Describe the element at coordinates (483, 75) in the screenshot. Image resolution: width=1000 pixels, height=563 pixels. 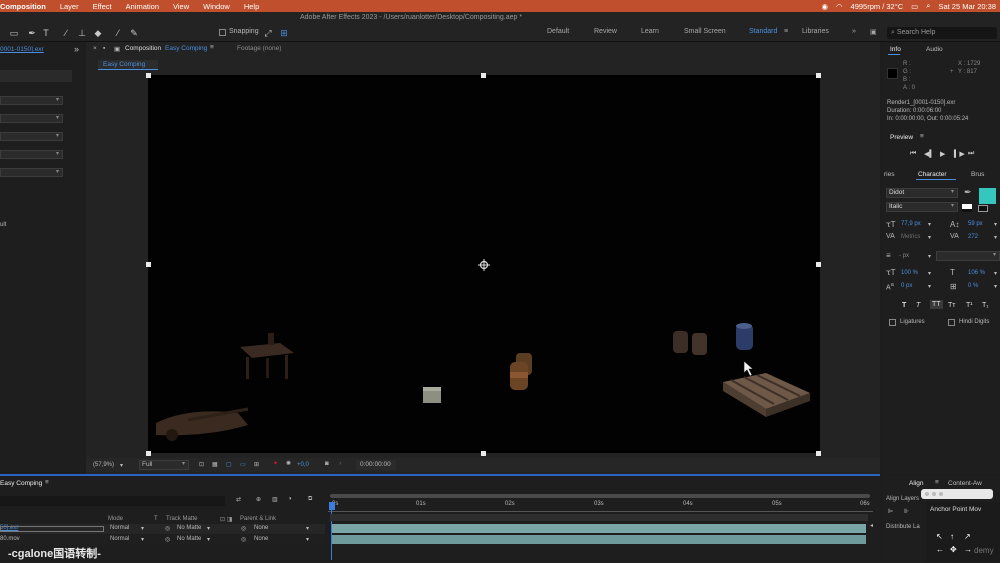
I see `transform-handle-tc` at that location.